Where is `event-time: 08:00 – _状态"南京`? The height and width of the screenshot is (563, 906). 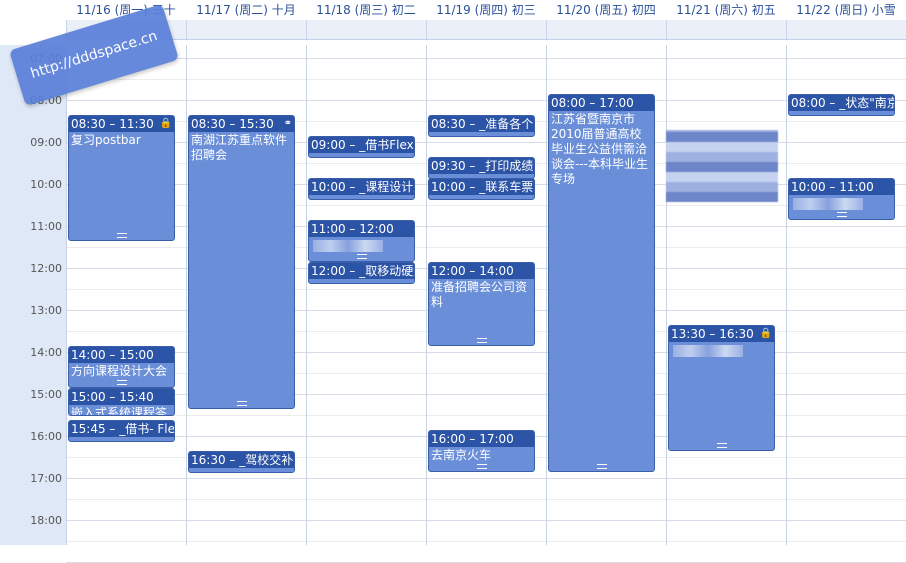
event-time: 08:00 – _状态"南京 is located at coordinates (841, 103).